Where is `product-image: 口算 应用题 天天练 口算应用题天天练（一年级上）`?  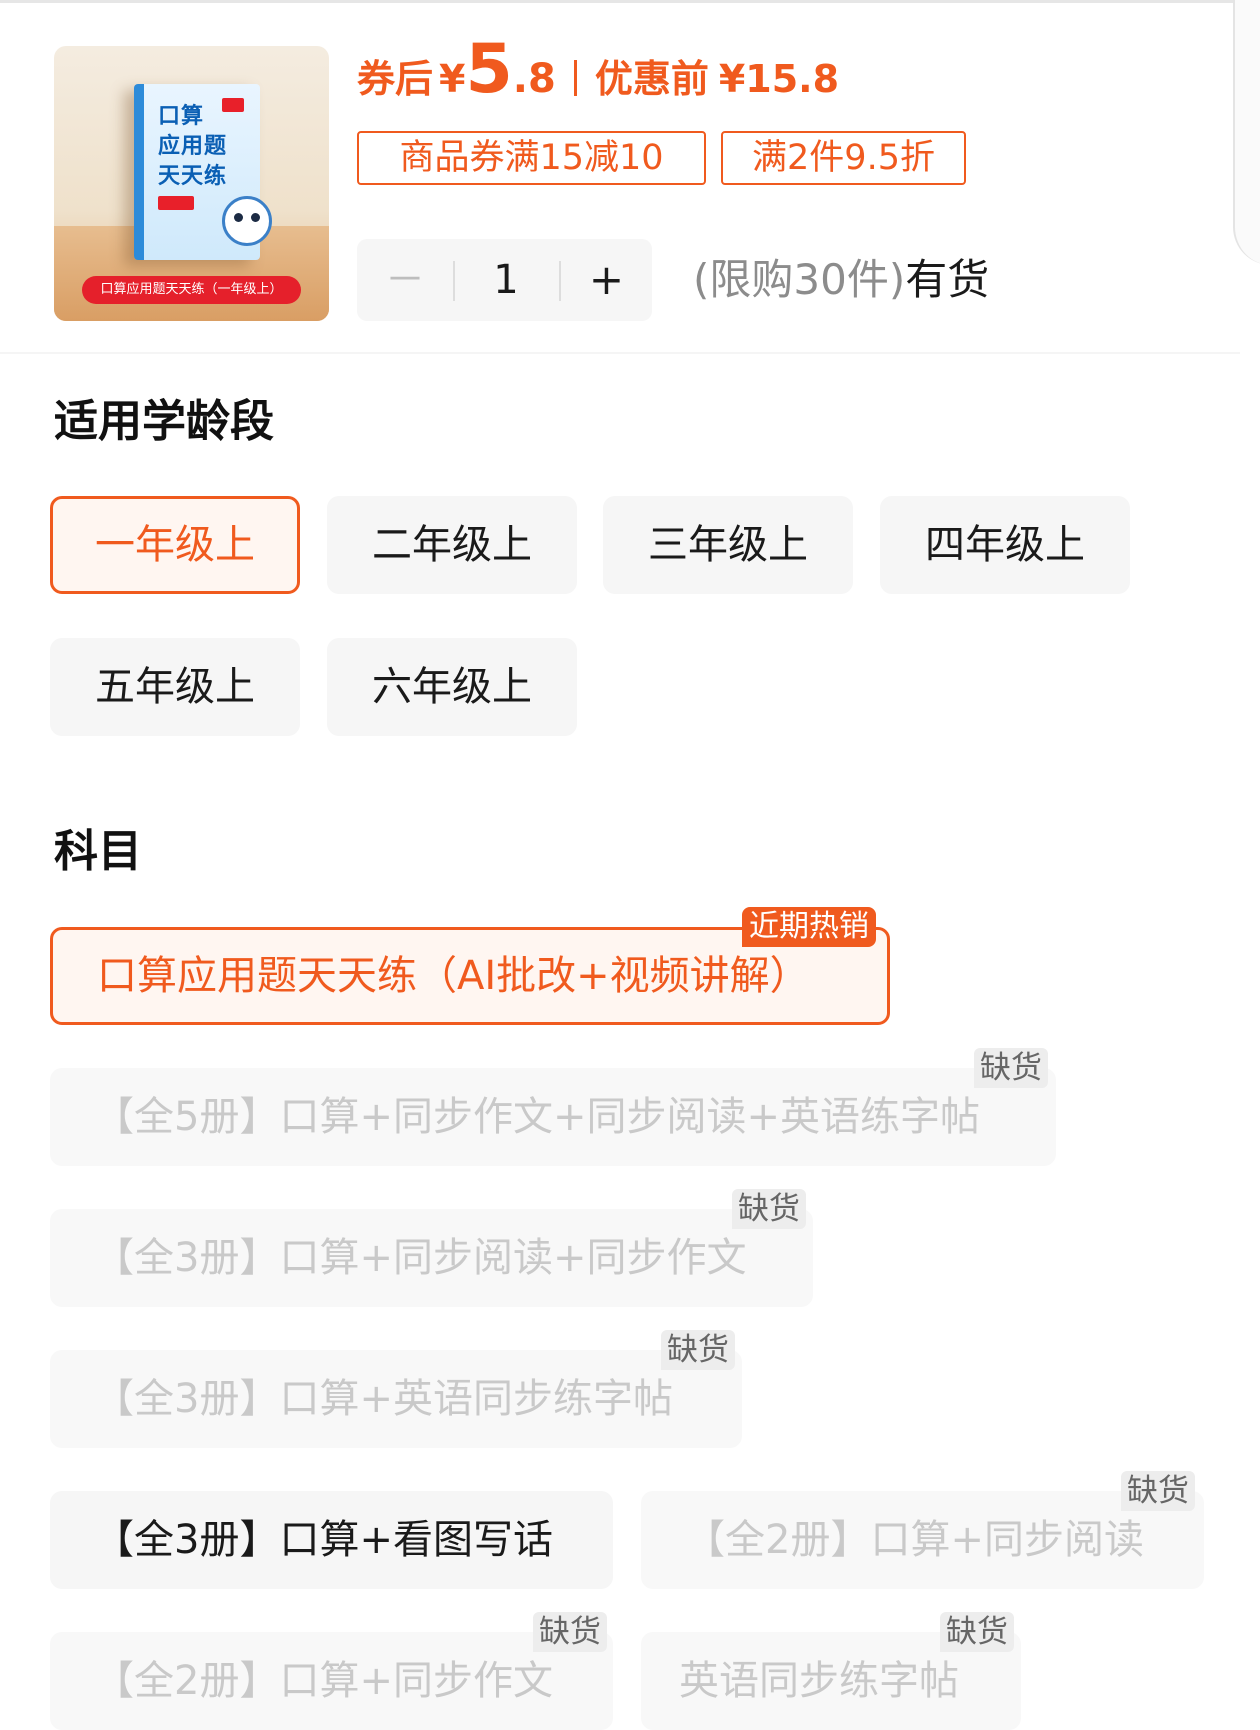
product-image: 口算 应用题 天天练 口算应用题天天练（一年级上） is located at coordinates (191, 183).